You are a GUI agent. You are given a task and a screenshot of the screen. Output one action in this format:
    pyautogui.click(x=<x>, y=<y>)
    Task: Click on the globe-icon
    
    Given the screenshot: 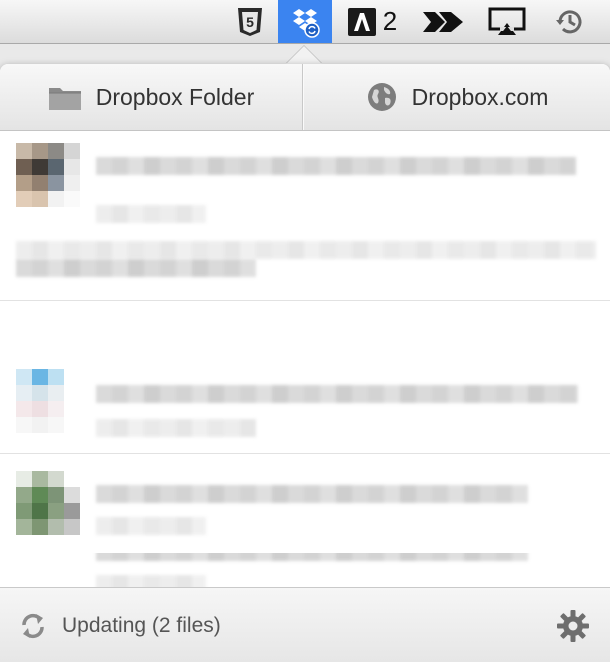 What is the action you would take?
    pyautogui.click(x=382, y=97)
    